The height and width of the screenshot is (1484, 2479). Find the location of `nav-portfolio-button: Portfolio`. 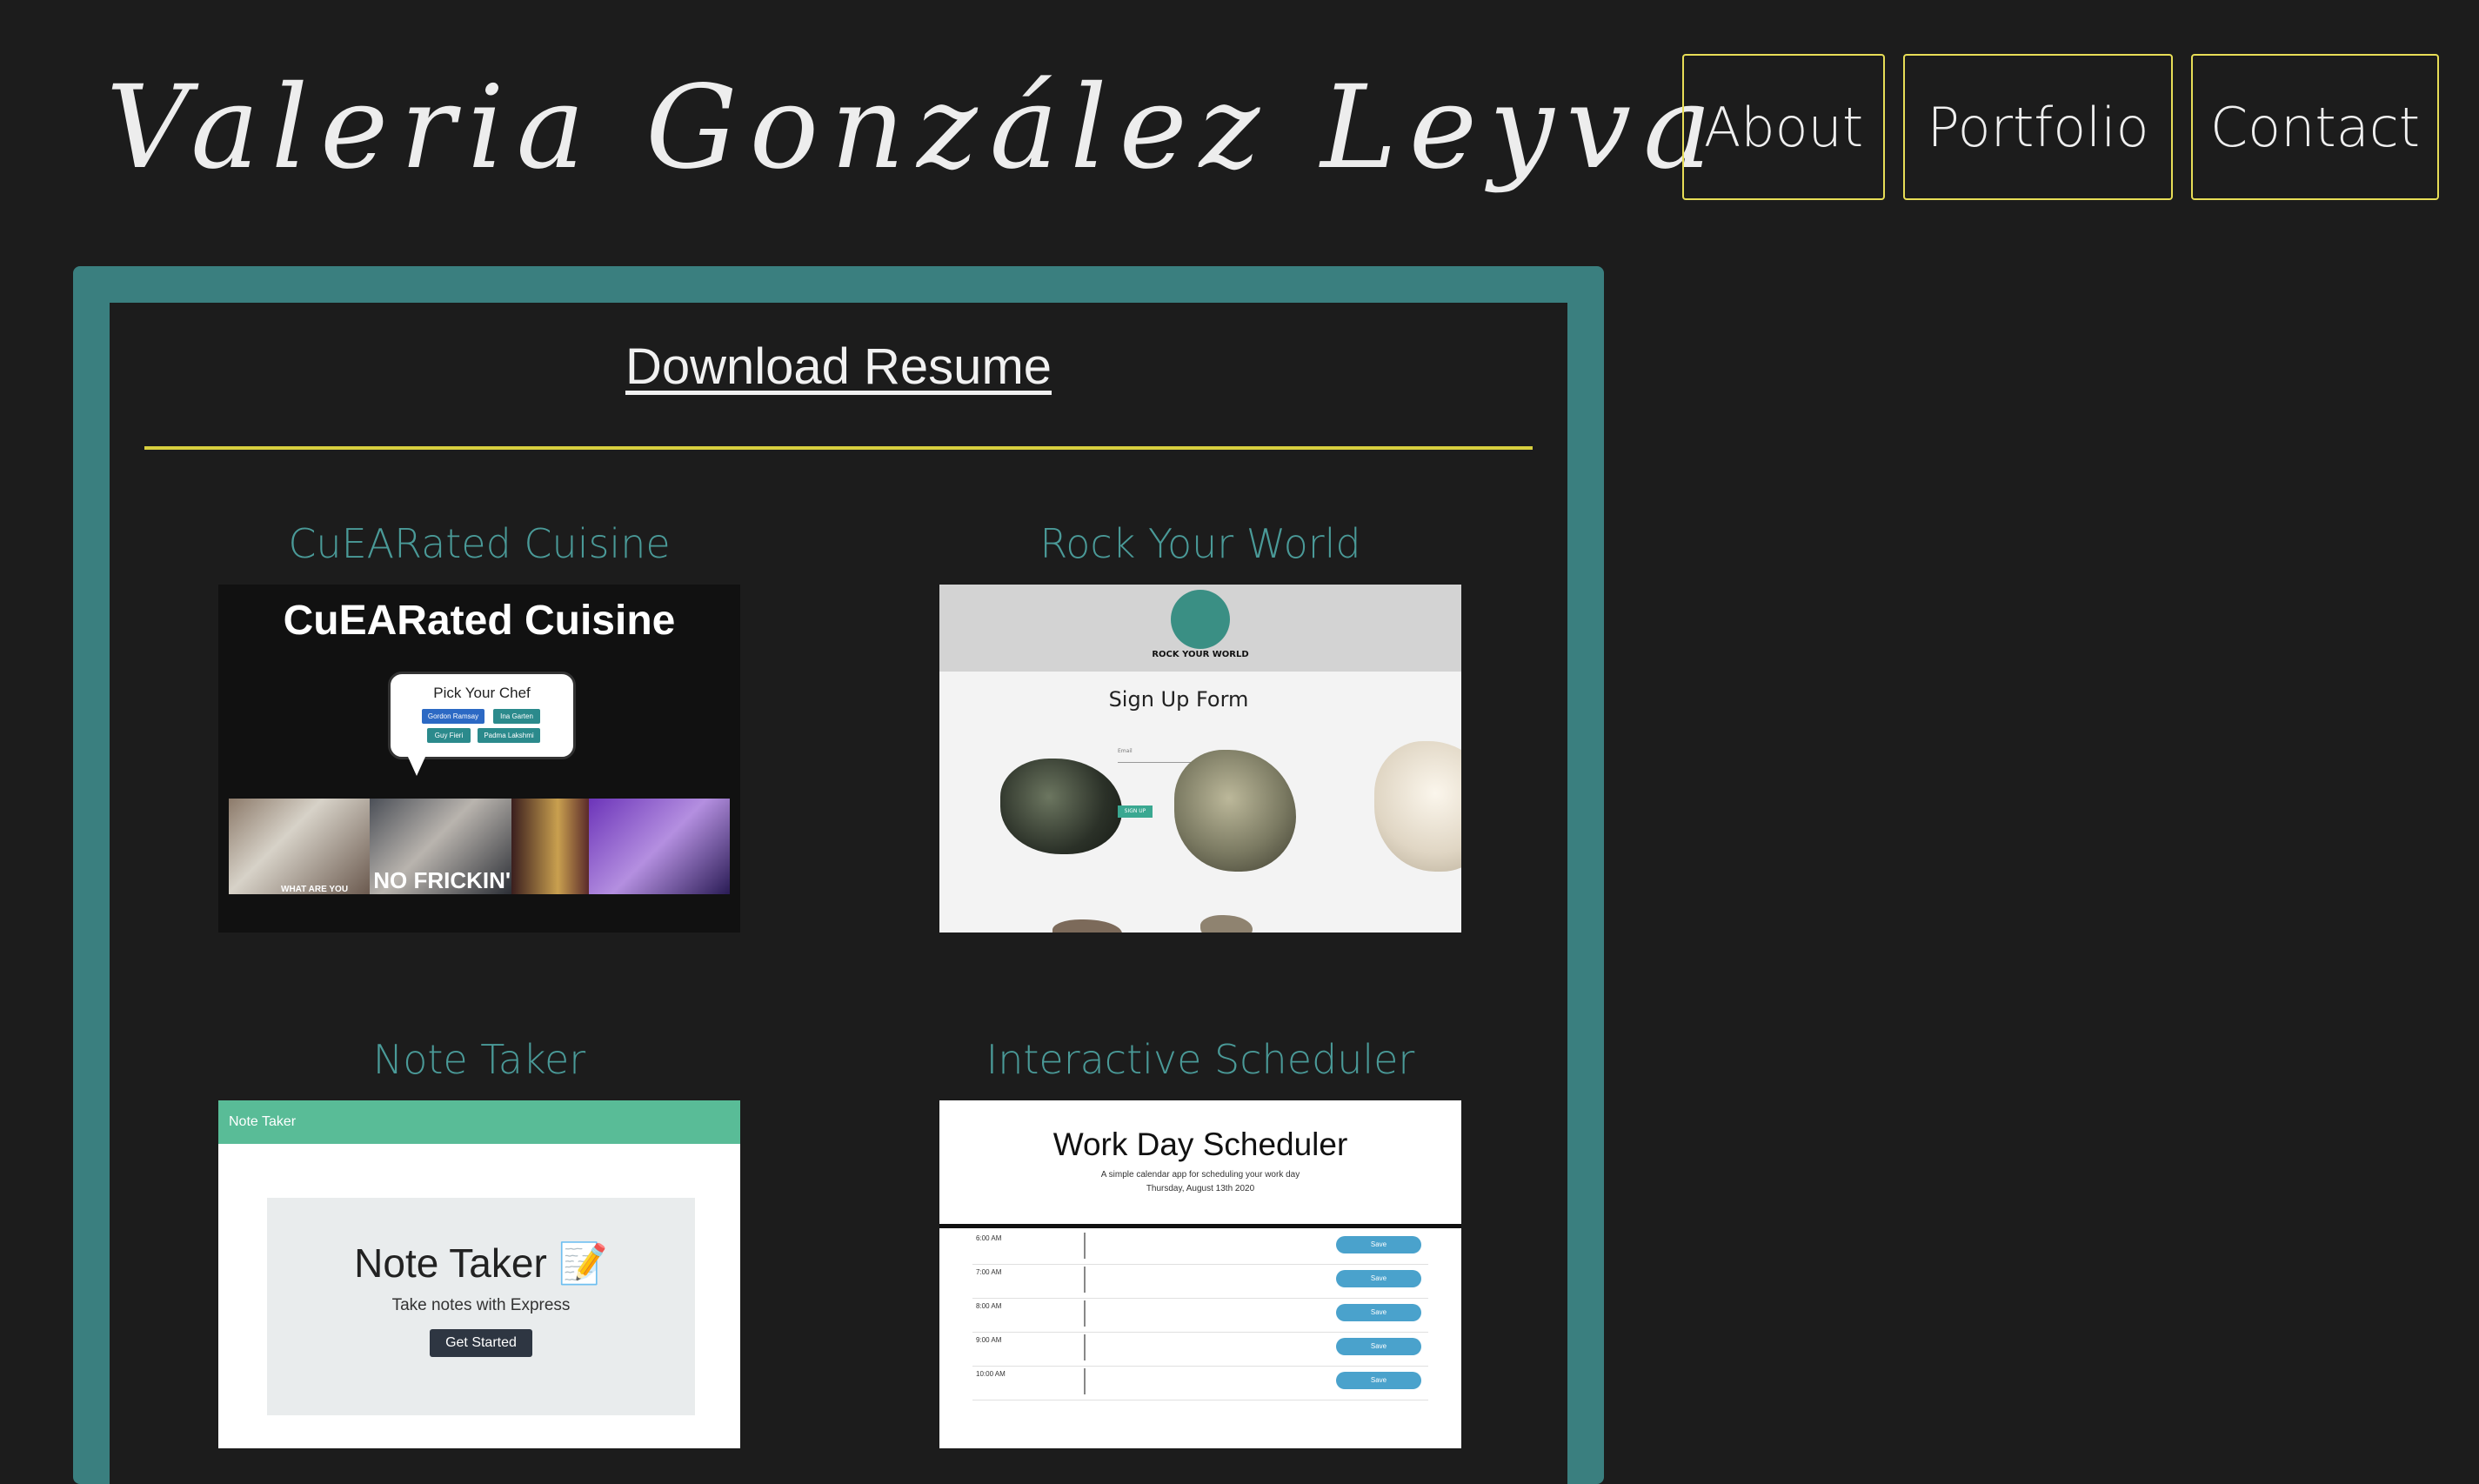

nav-portfolio-button: Portfolio is located at coordinates (2038, 127).